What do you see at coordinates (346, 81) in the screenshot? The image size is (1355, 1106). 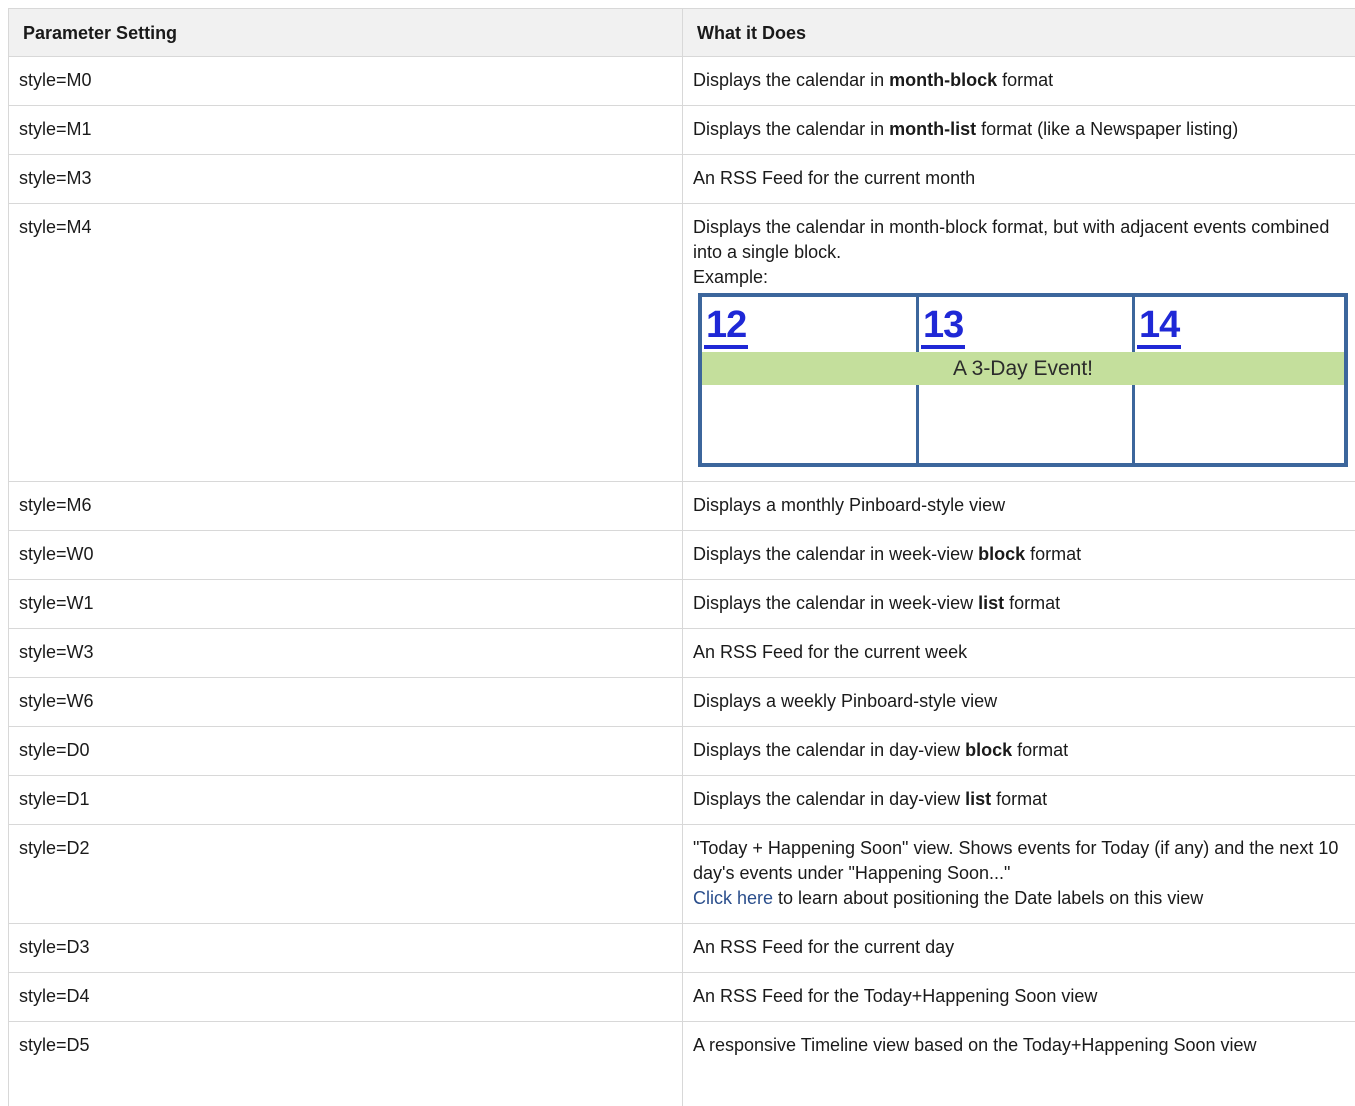 I see `param-cell: style=M0` at bounding box center [346, 81].